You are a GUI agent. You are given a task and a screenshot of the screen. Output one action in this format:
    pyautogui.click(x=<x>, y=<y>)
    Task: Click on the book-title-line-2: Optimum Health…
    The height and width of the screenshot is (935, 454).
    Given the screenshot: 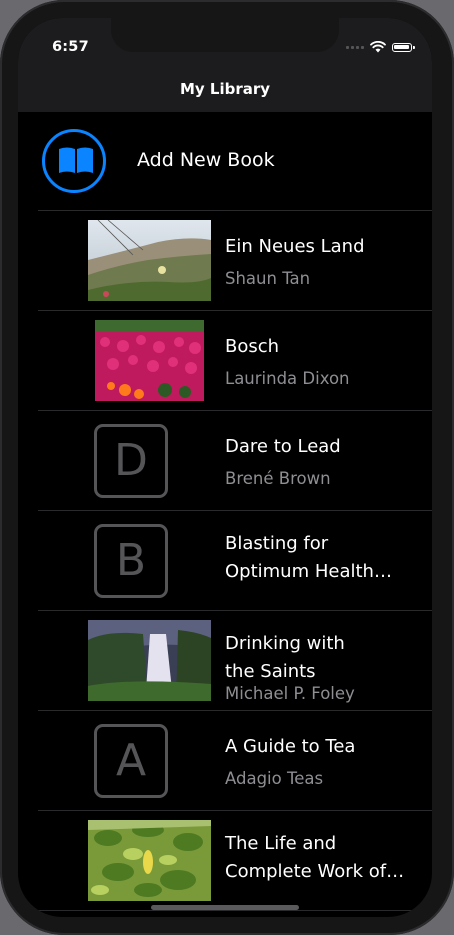 What is the action you would take?
    pyautogui.click(x=308, y=571)
    